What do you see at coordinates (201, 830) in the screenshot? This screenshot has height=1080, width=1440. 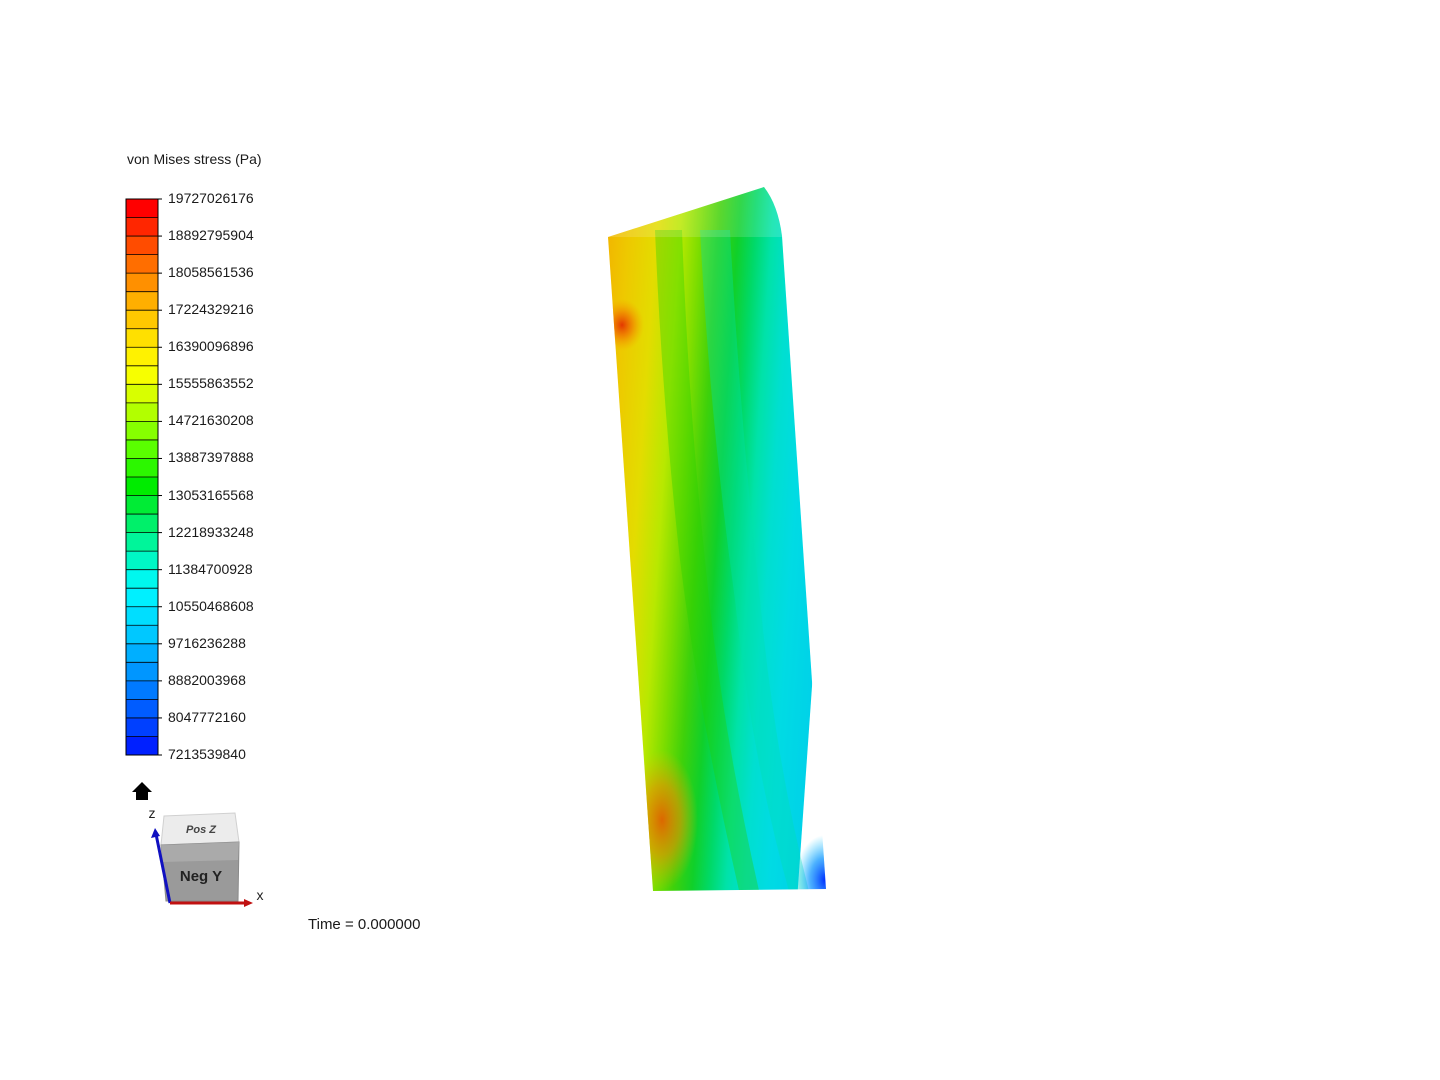 I see `cube-label-pos-z: Pos Z` at bounding box center [201, 830].